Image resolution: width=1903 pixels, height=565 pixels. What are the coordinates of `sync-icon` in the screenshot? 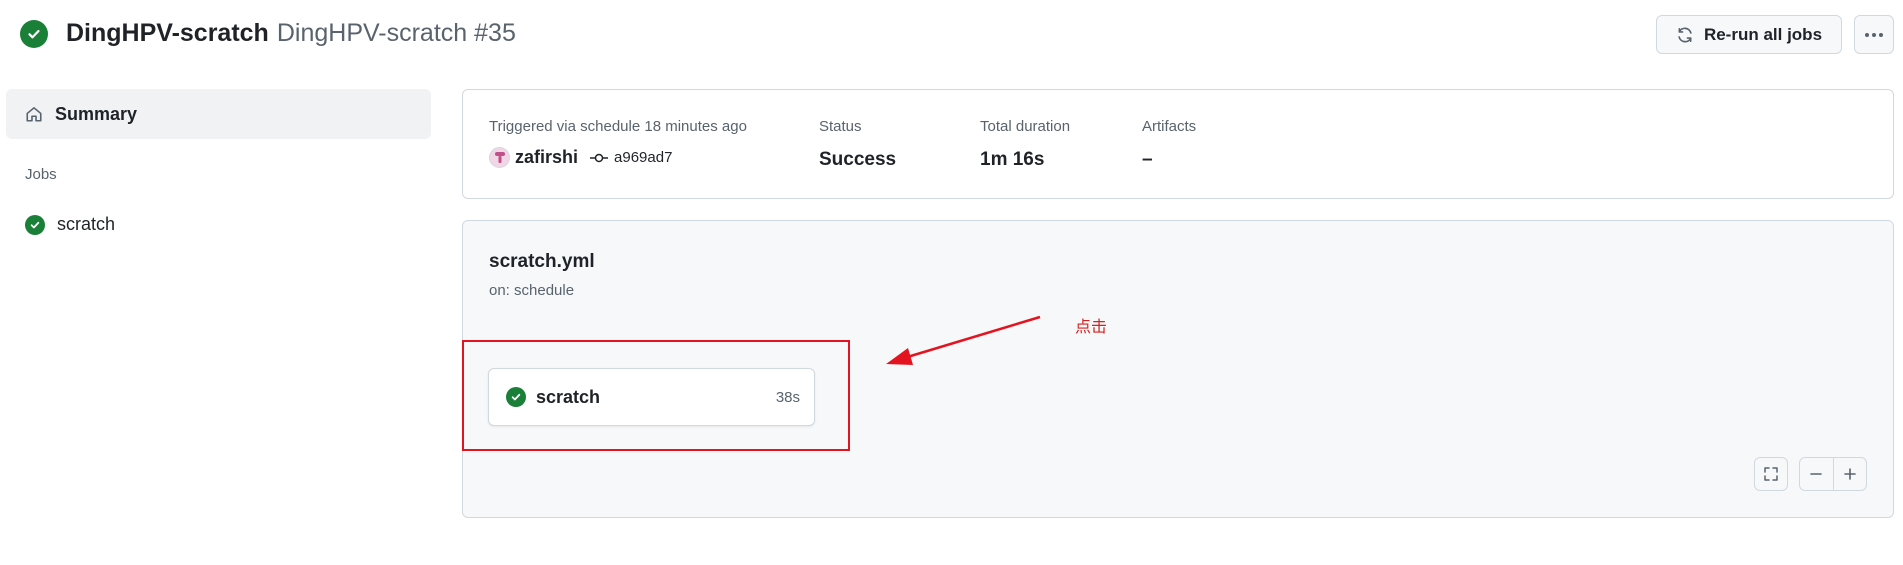 It's located at (1685, 34).